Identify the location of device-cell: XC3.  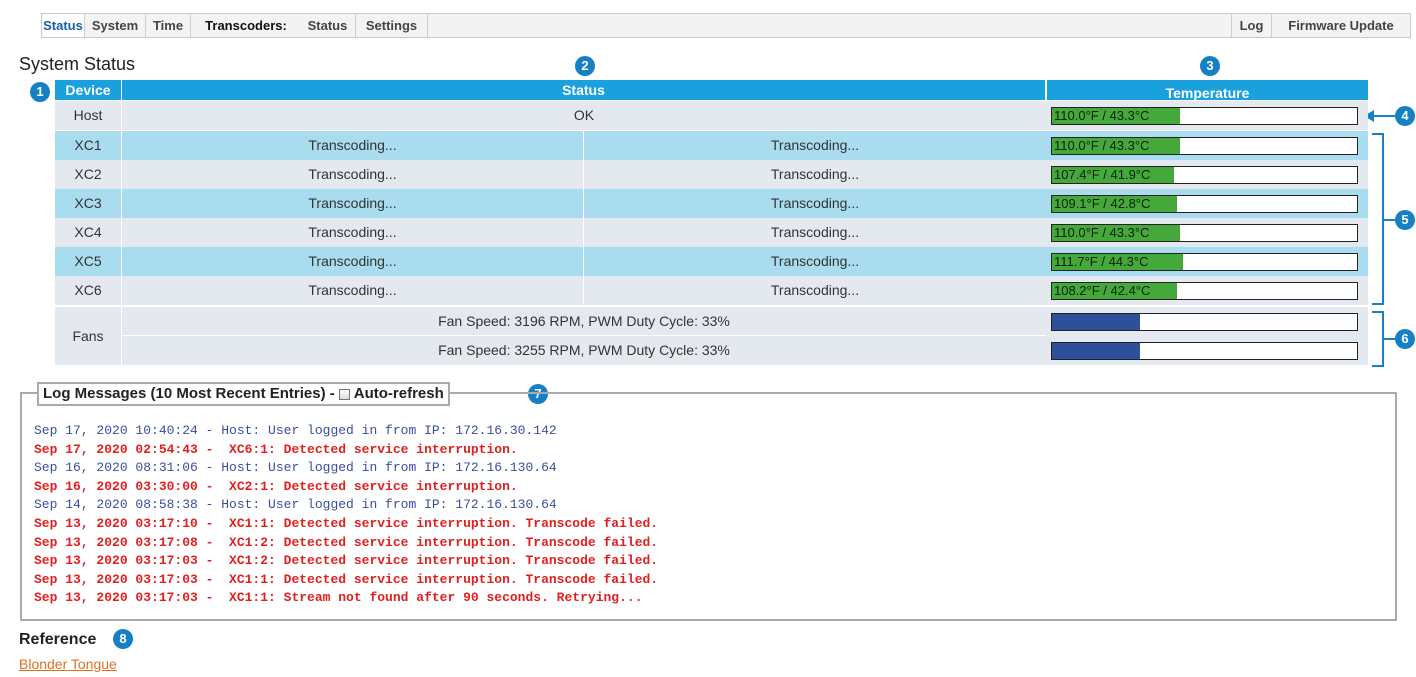
(88, 203).